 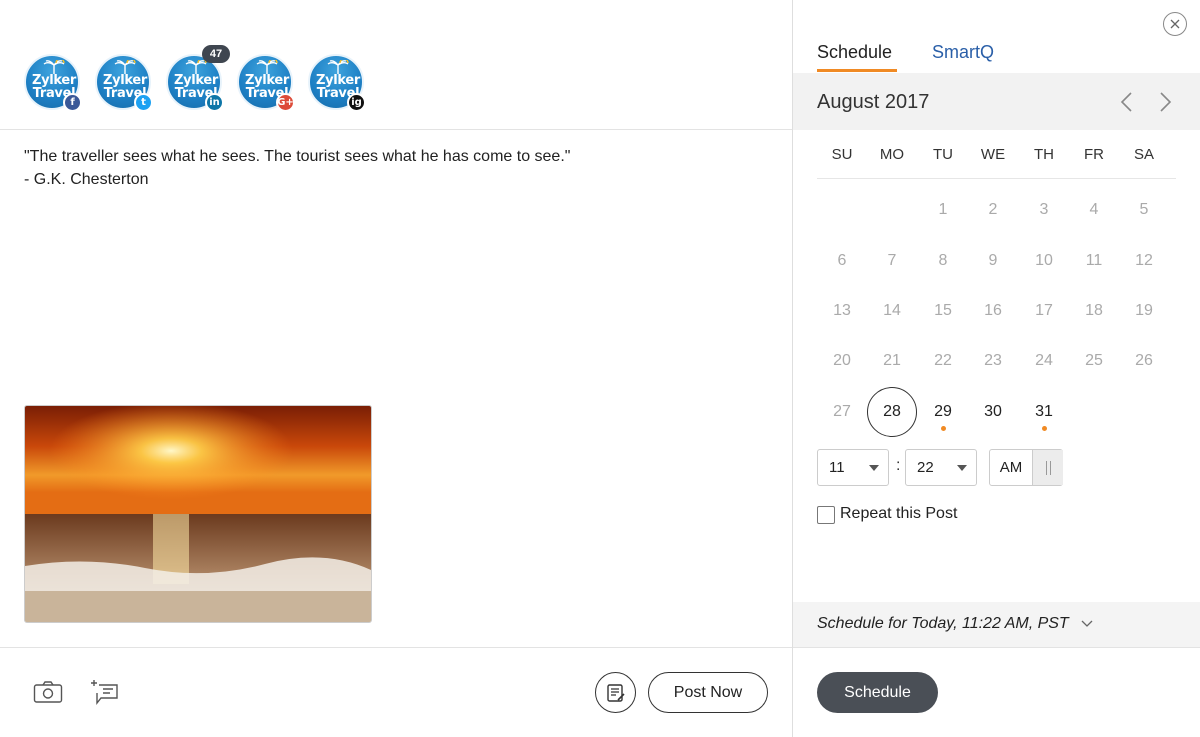 I want to click on camera-icon, so click(x=48, y=692).